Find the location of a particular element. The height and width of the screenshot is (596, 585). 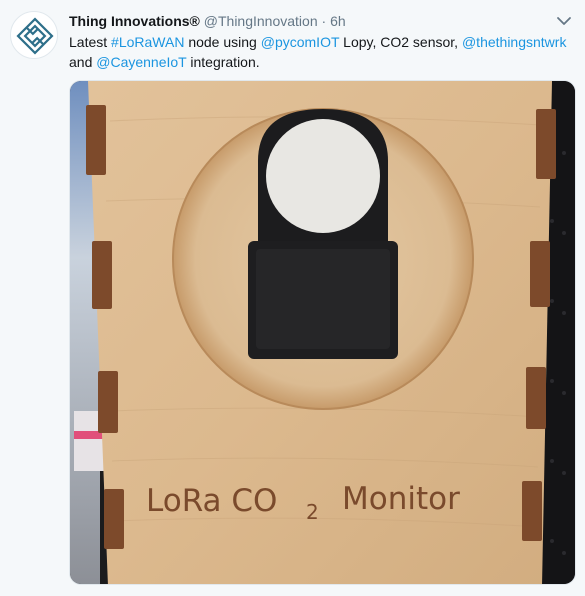

tweet-text-part: node using is located at coordinates (222, 42).